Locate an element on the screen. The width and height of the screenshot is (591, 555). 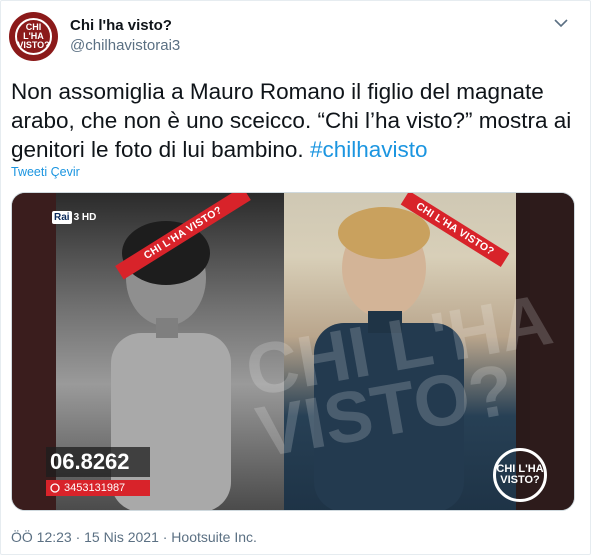
account-name: Chi l'ha visto? is located at coordinates (121, 25).